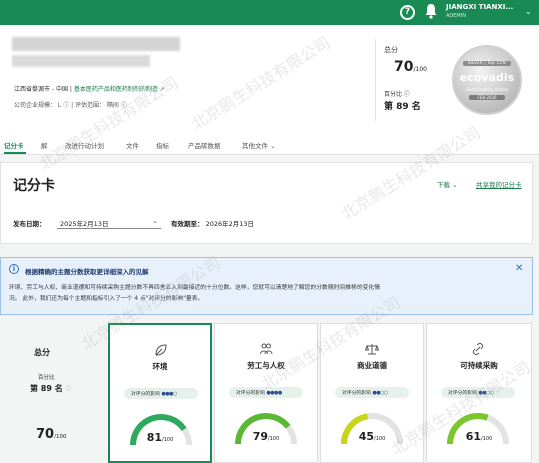  What do you see at coordinates (42, 352) in the screenshot?
I see `overall-label: 总分` at bounding box center [42, 352].